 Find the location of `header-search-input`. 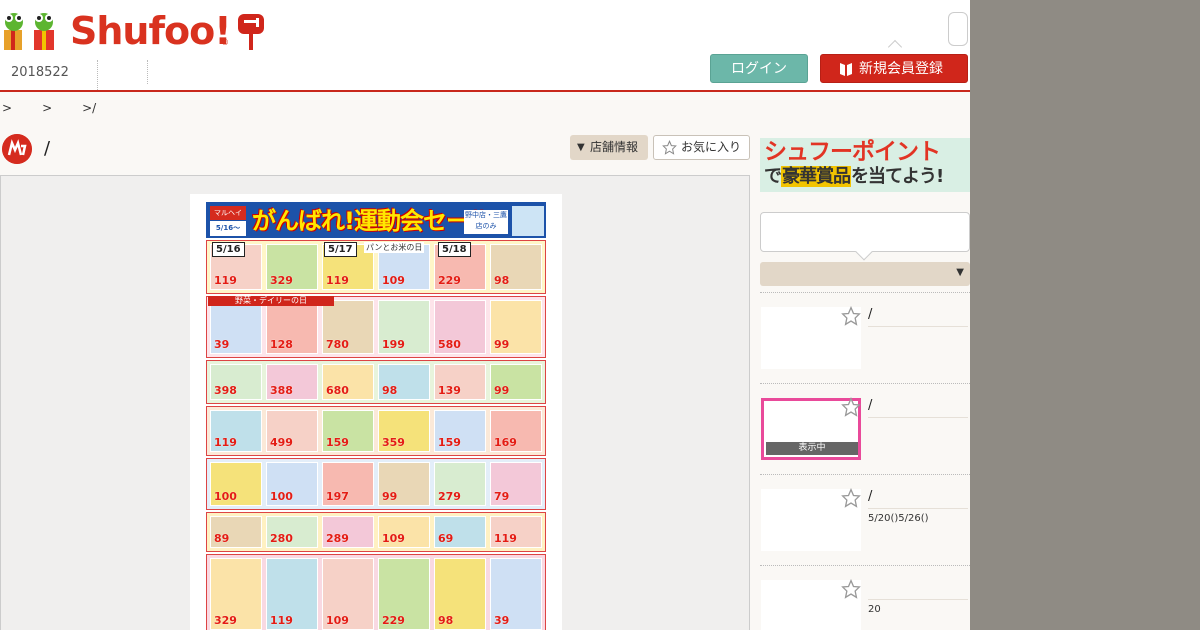

header-search-input is located at coordinates (958, 29).